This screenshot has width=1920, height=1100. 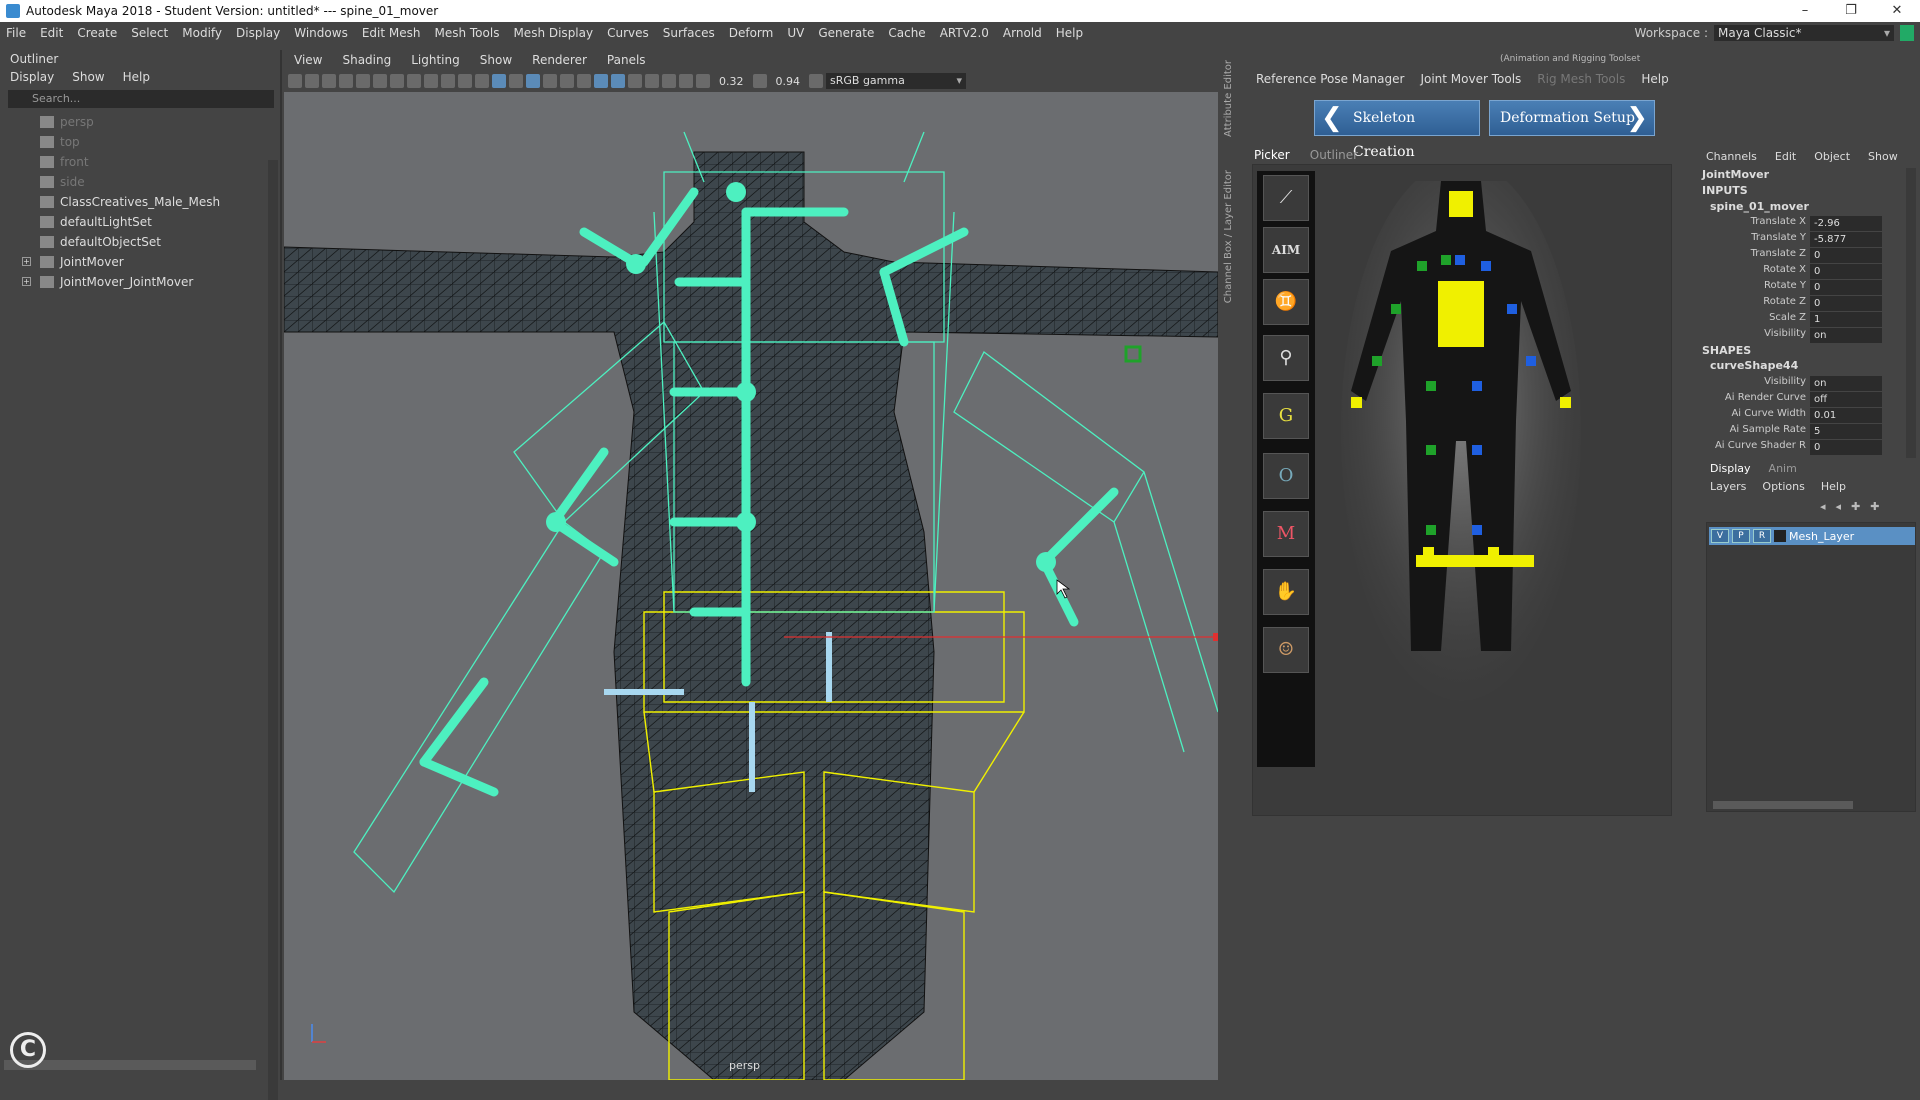 What do you see at coordinates (140, 202) in the screenshot?
I see `outliner-item: ClassCreatives_Male_Mesh` at bounding box center [140, 202].